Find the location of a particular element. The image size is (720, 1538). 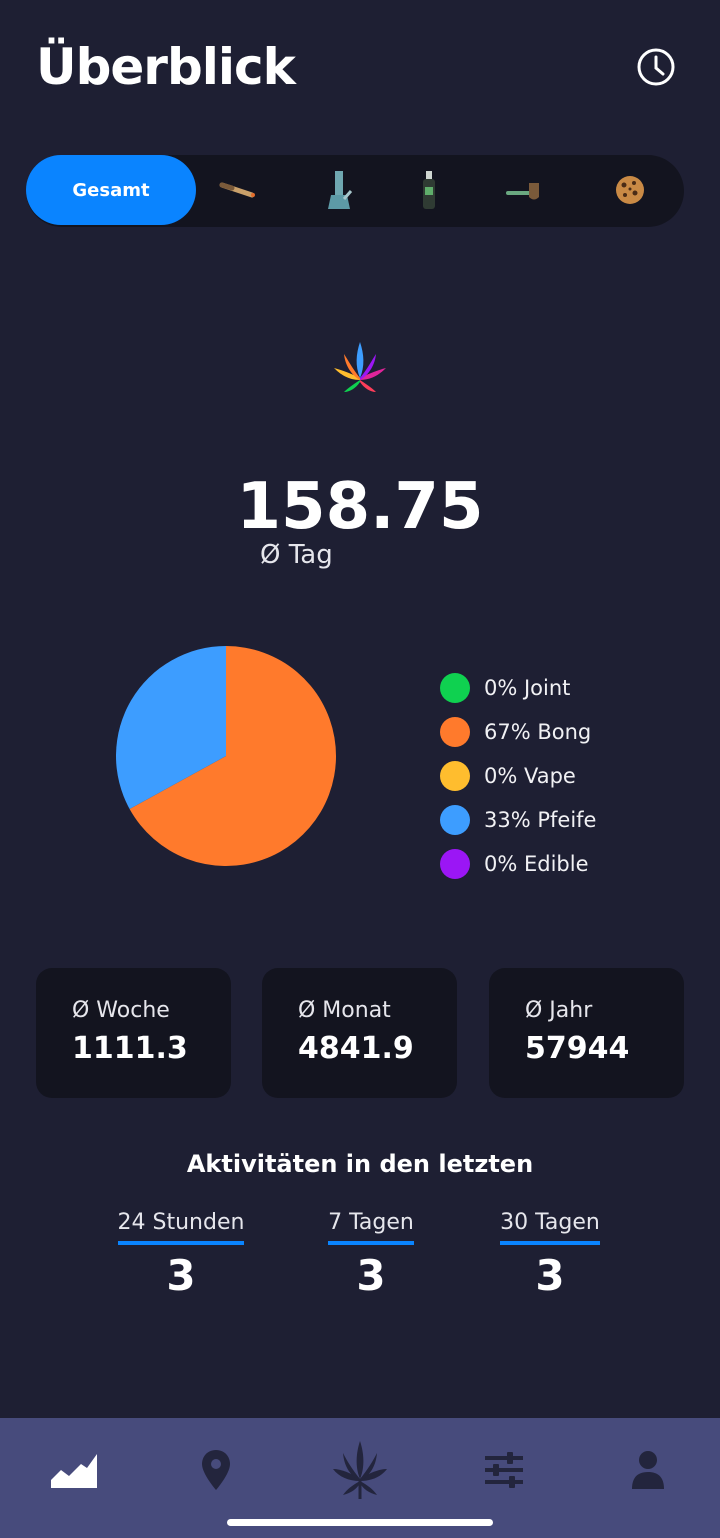

stat-value: 1111.3 is located at coordinates (130, 1048).